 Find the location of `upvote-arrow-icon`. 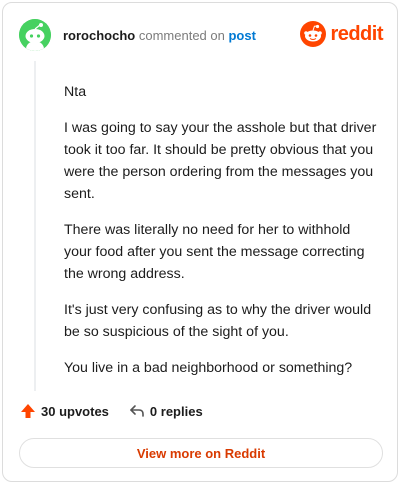

upvote-arrow-icon is located at coordinates (28, 411).